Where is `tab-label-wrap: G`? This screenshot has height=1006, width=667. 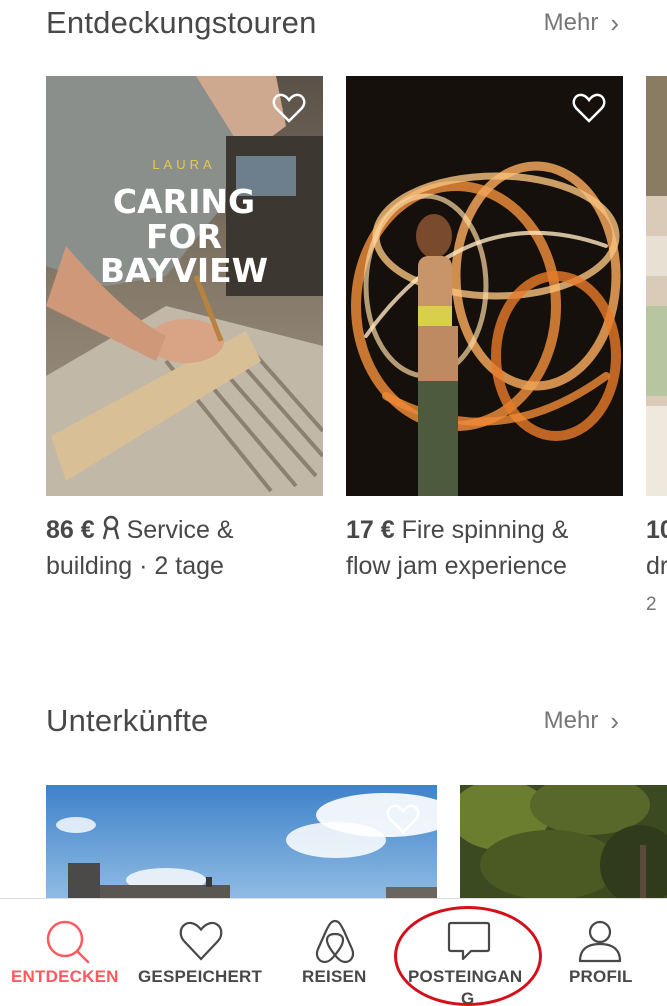 tab-label-wrap: G is located at coordinates (468, 997).